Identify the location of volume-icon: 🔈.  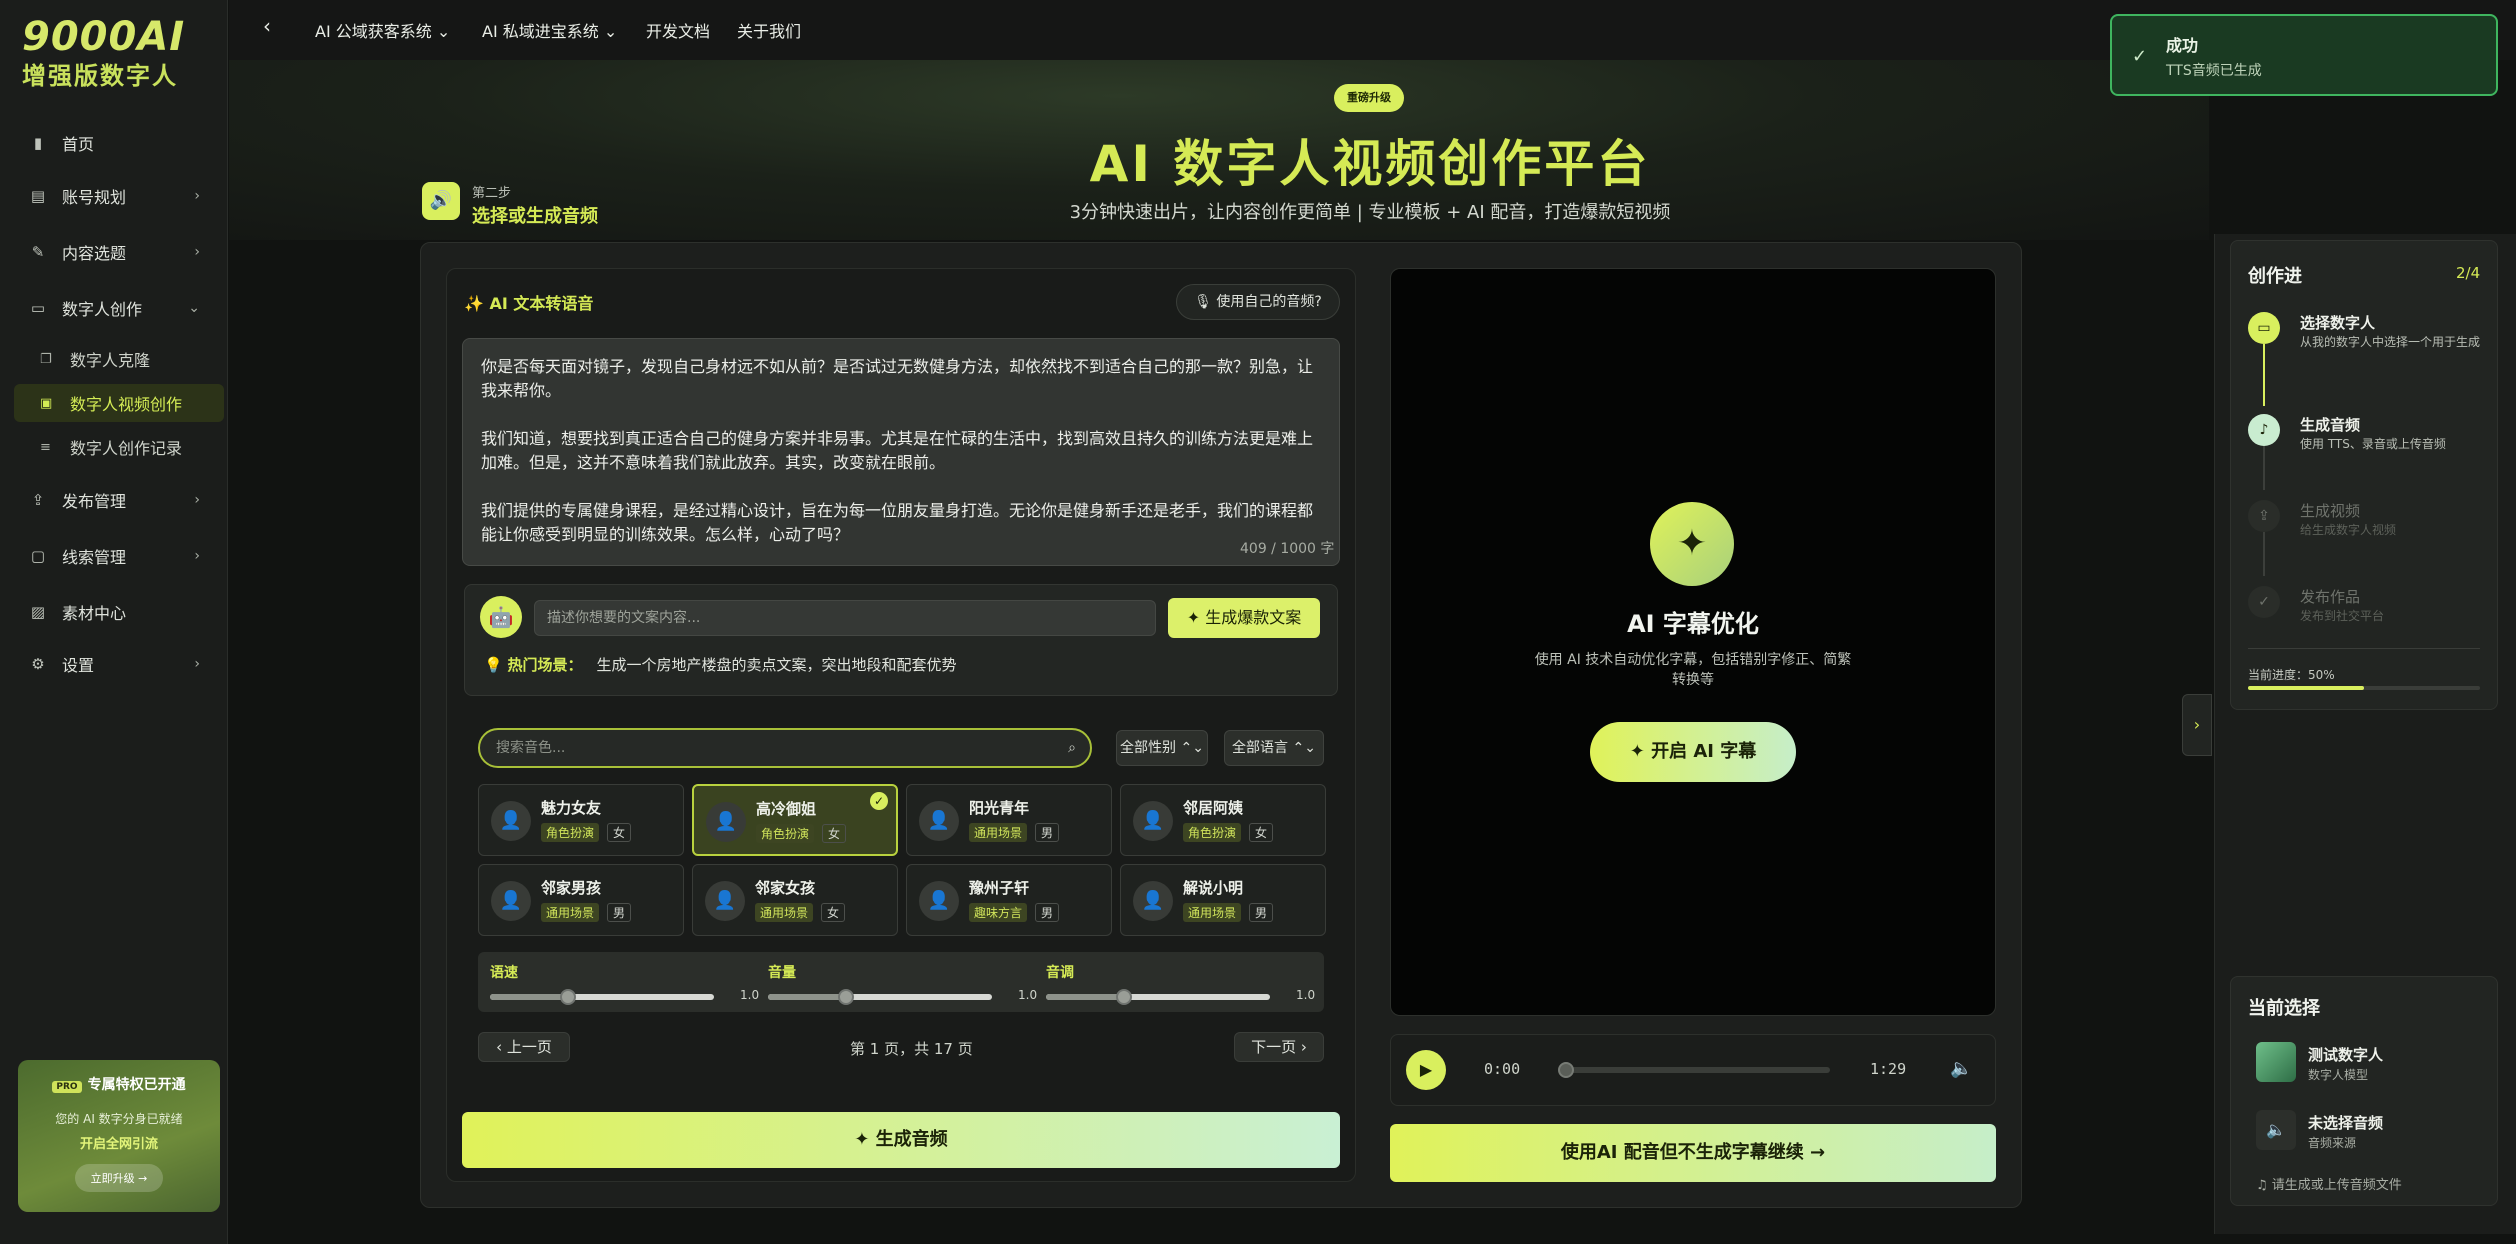
(1961, 1068).